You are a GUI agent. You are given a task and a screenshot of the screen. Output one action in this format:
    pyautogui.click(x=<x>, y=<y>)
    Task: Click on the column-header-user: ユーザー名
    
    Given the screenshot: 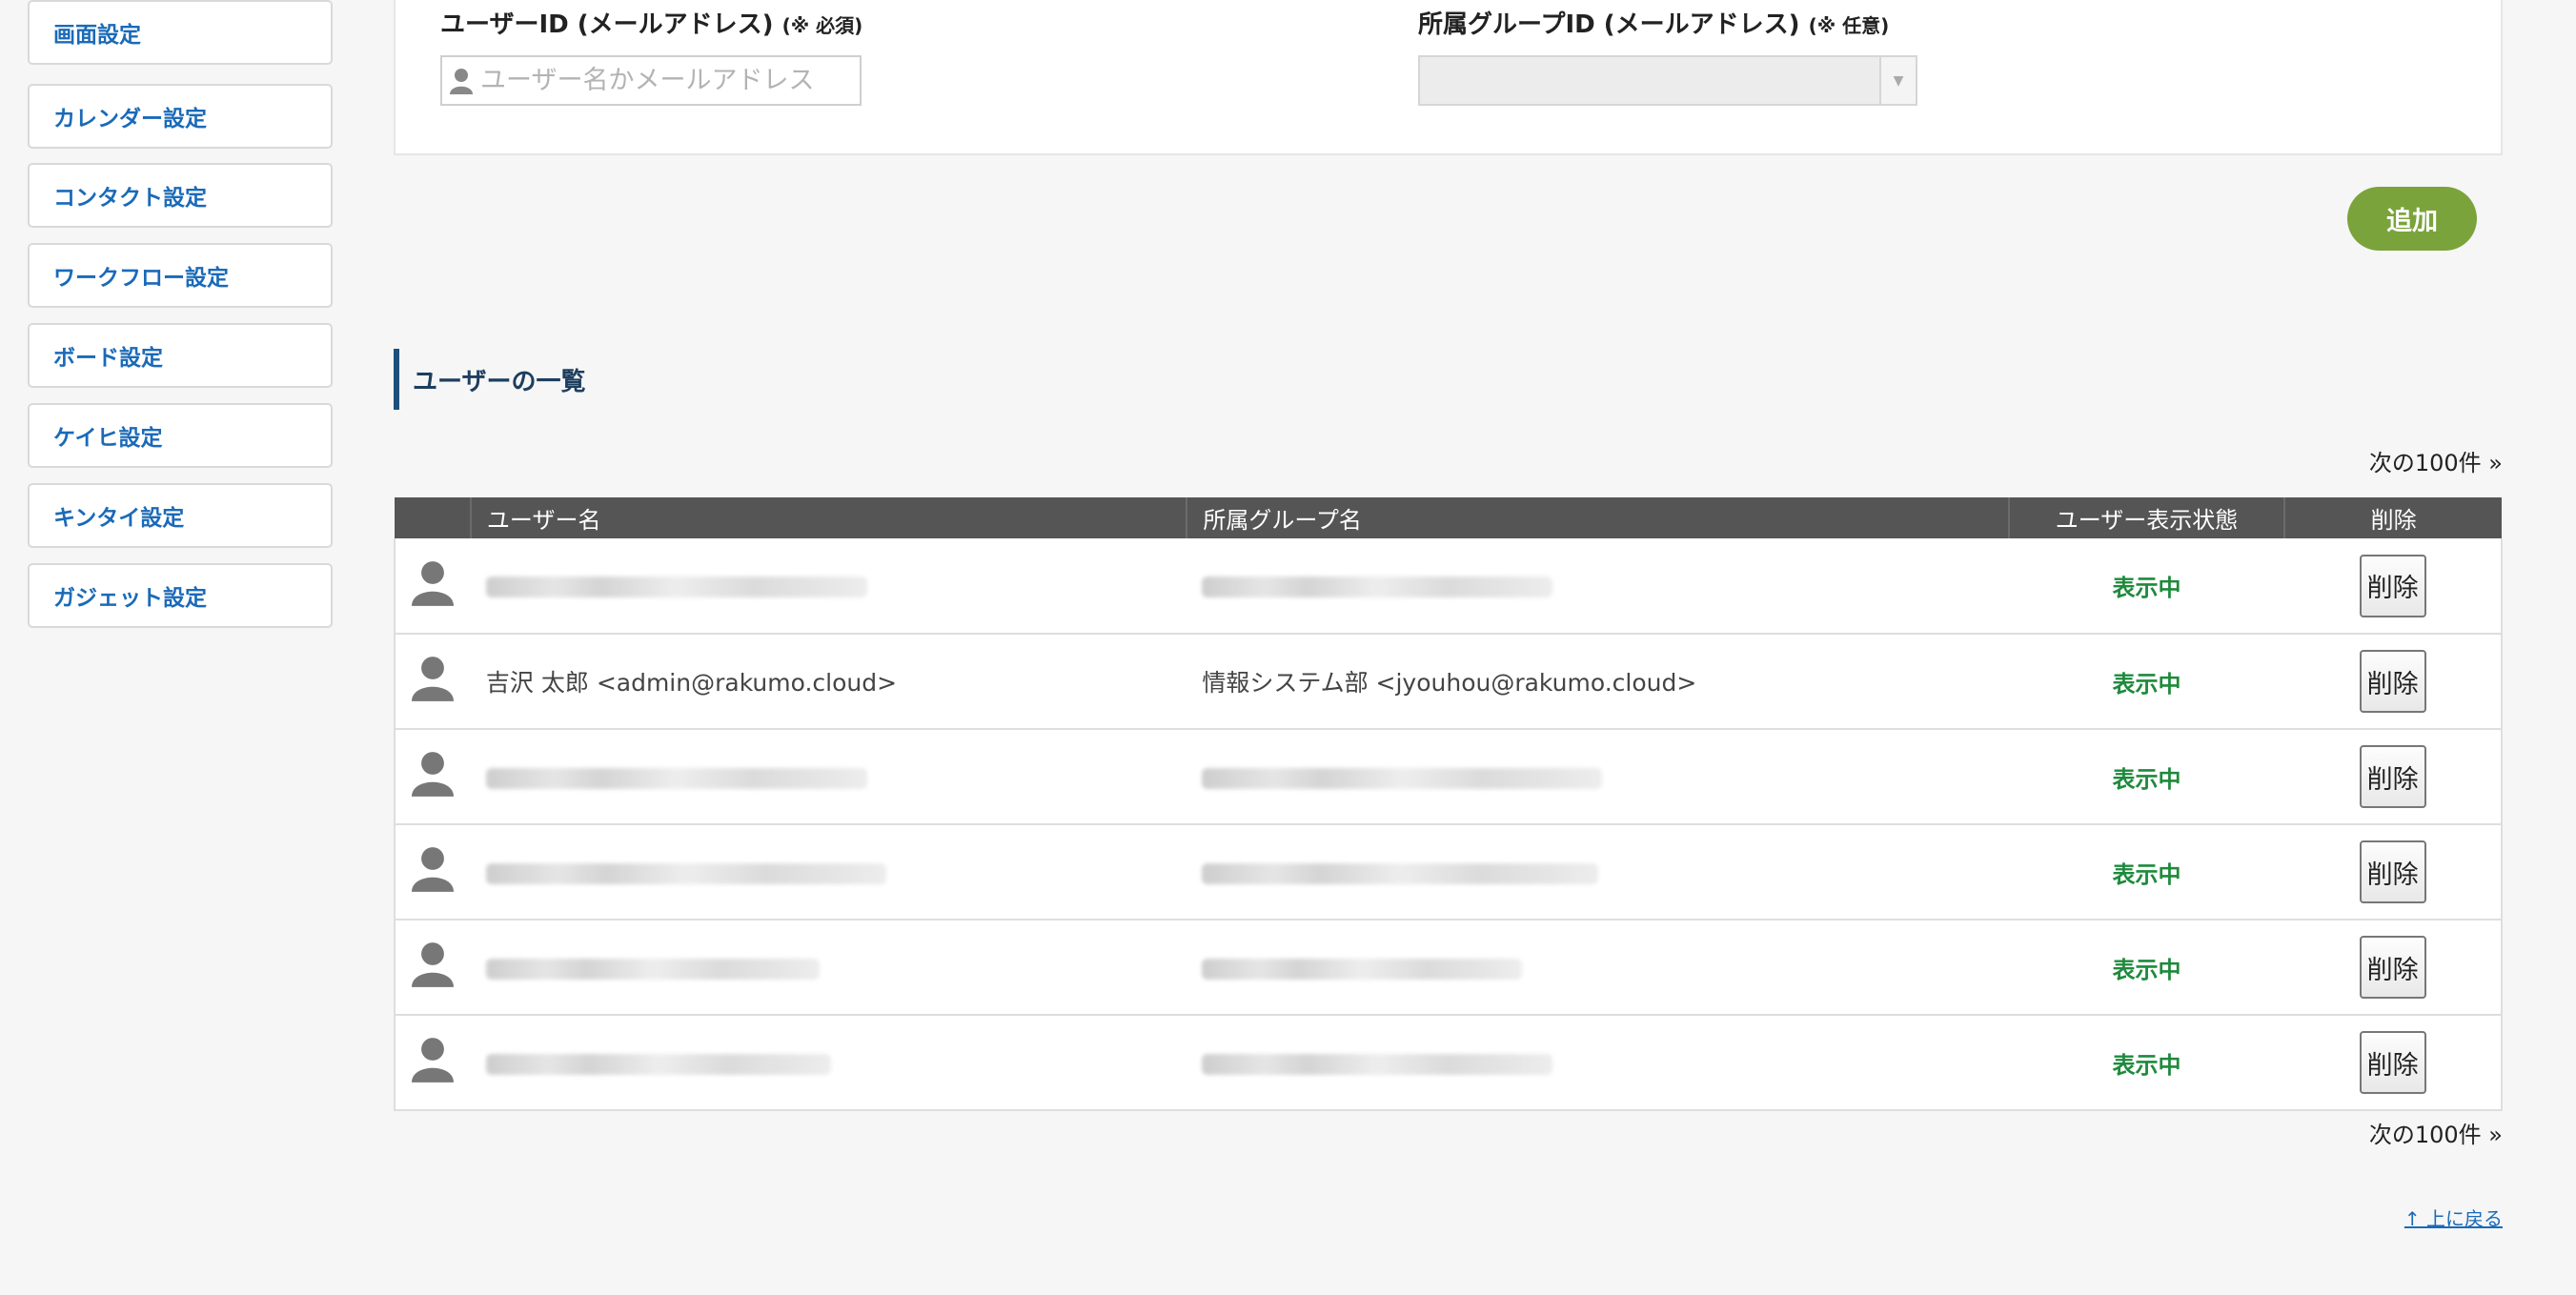 What is the action you would take?
    pyautogui.click(x=829, y=517)
    